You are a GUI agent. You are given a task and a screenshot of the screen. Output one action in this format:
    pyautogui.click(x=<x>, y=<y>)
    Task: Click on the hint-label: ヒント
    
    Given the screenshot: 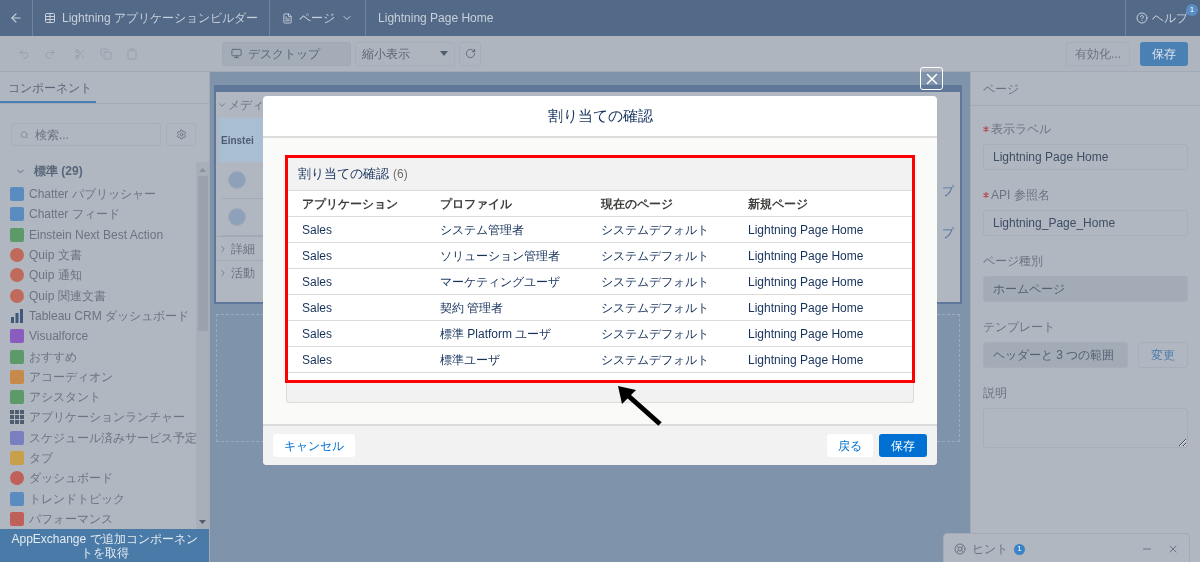 What is the action you would take?
    pyautogui.click(x=990, y=549)
    